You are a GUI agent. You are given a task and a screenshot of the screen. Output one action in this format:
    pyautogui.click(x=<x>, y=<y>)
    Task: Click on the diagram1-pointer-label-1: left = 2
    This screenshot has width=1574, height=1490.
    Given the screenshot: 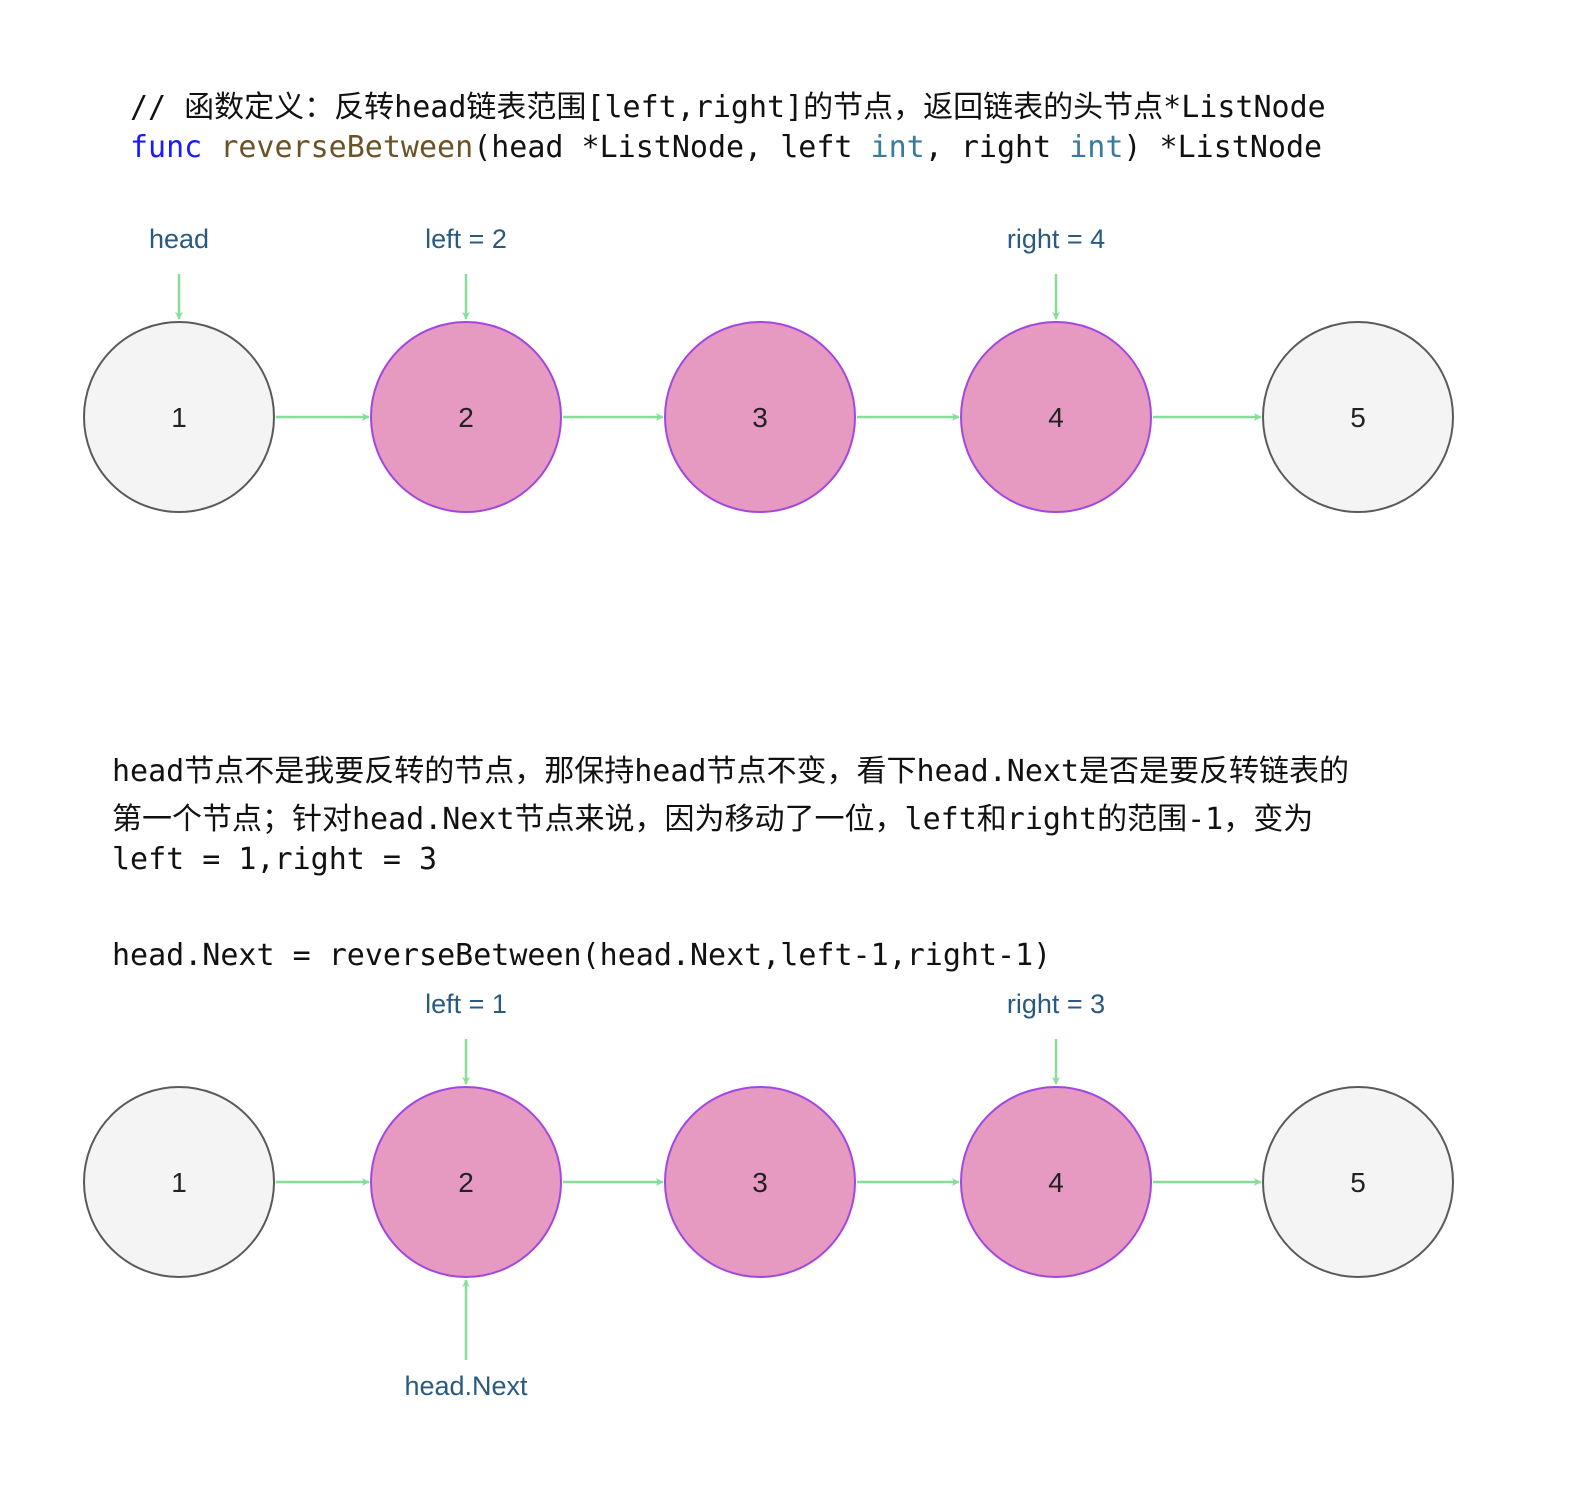 What is the action you would take?
    pyautogui.click(x=466, y=239)
    